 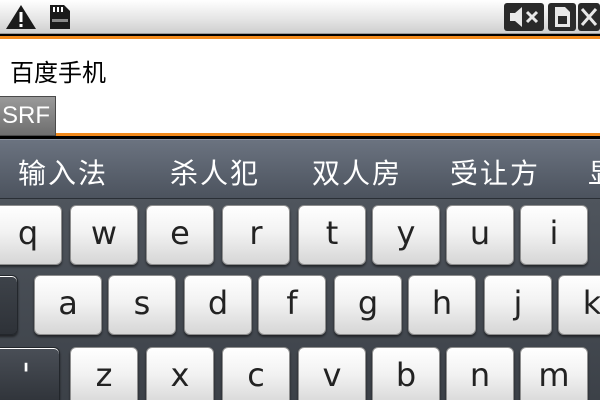 What do you see at coordinates (480, 373) in the screenshot?
I see `key-n: n` at bounding box center [480, 373].